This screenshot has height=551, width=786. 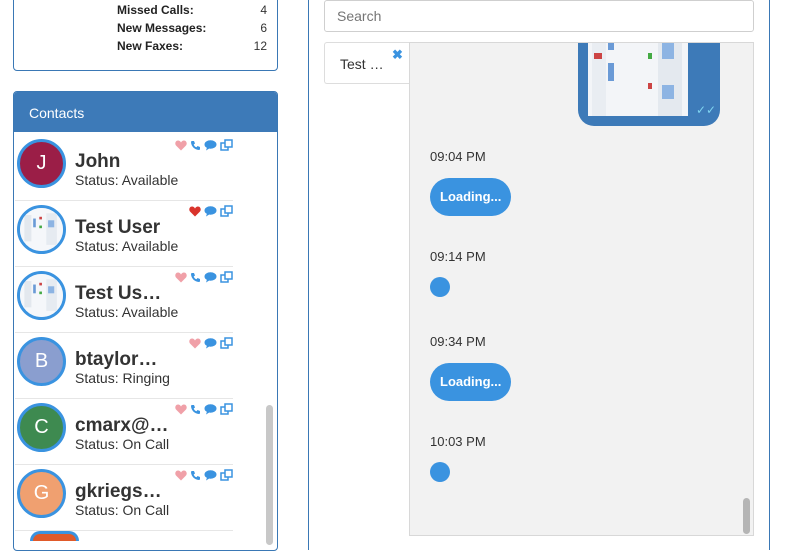 I want to click on contact-item: Test Us… Status: Available, so click(x=124, y=300).